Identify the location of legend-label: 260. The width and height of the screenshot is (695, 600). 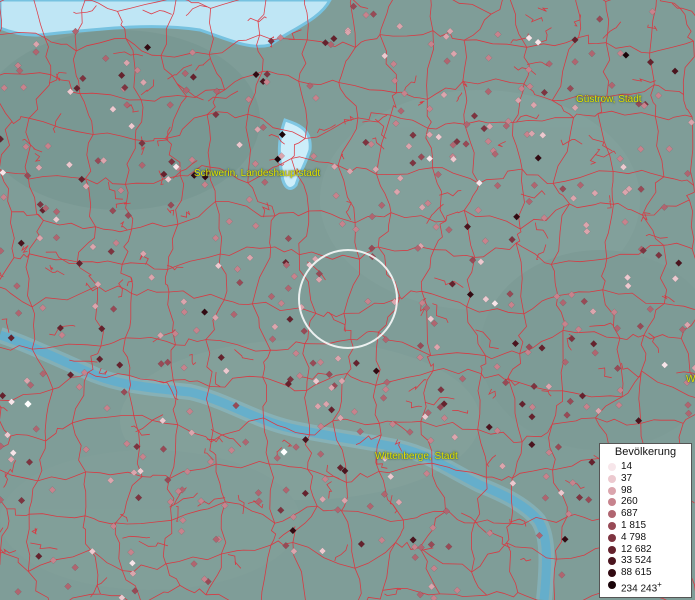
(629, 502).